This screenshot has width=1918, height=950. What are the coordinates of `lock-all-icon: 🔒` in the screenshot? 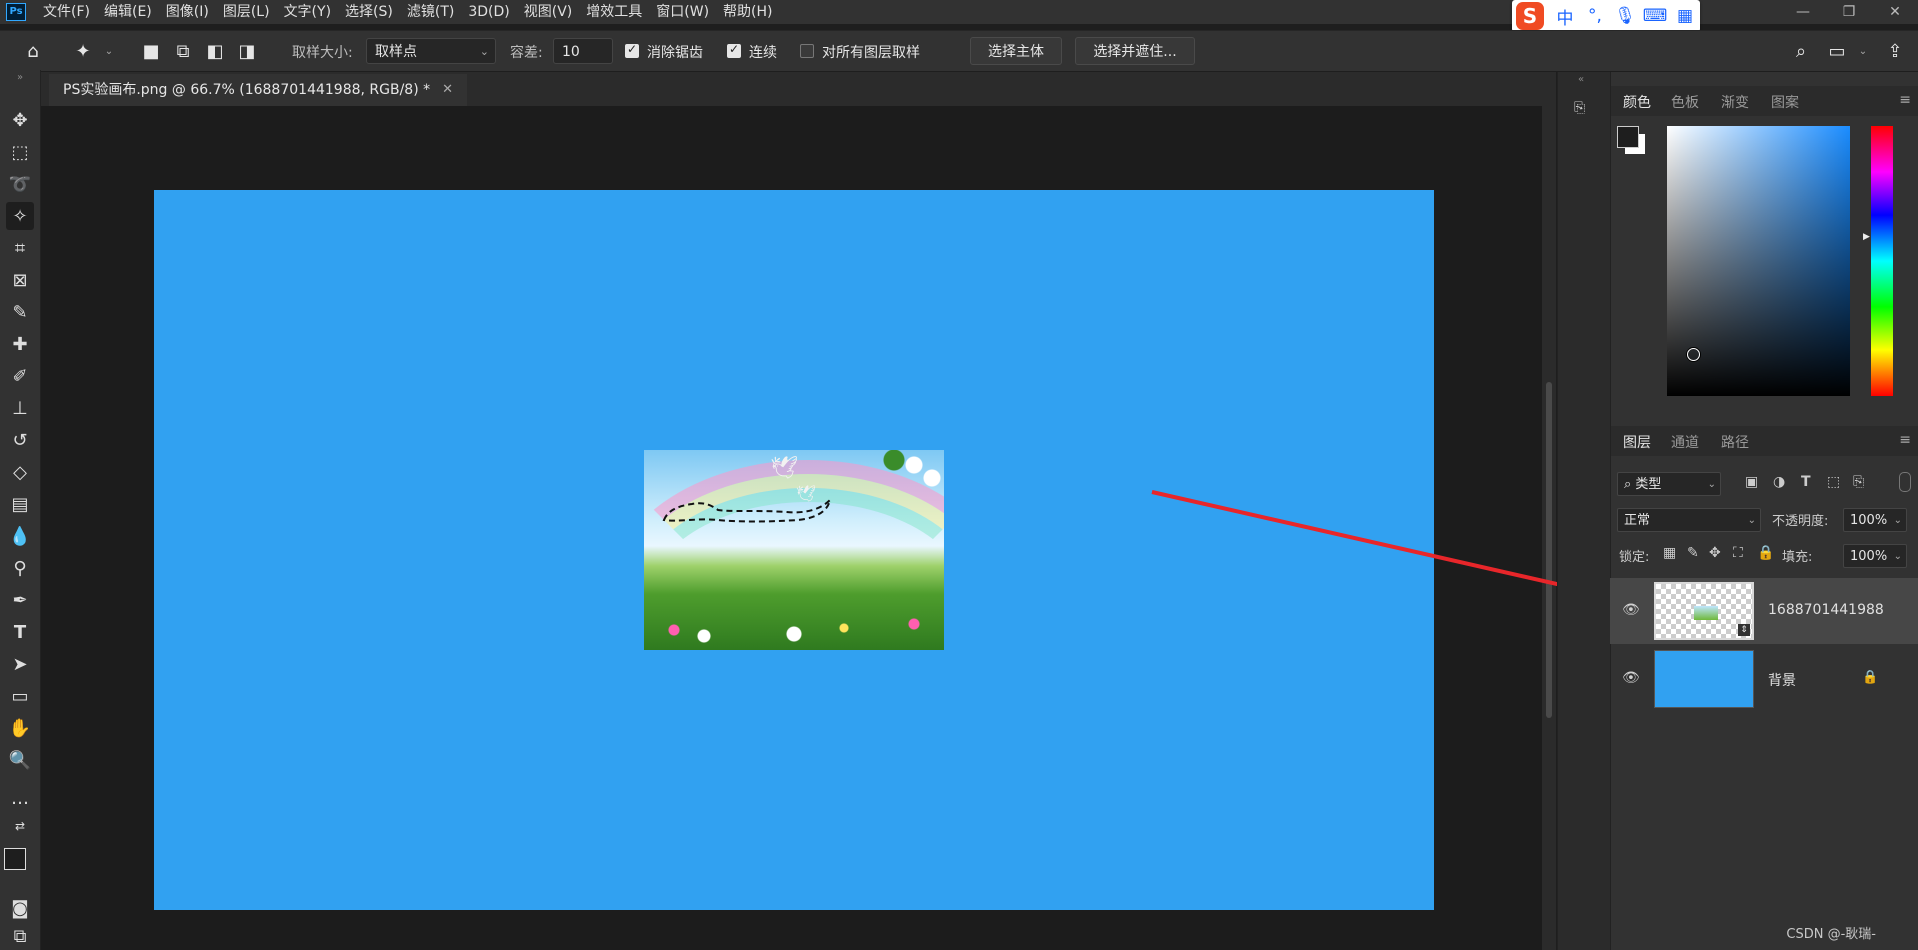 It's located at (1765, 553).